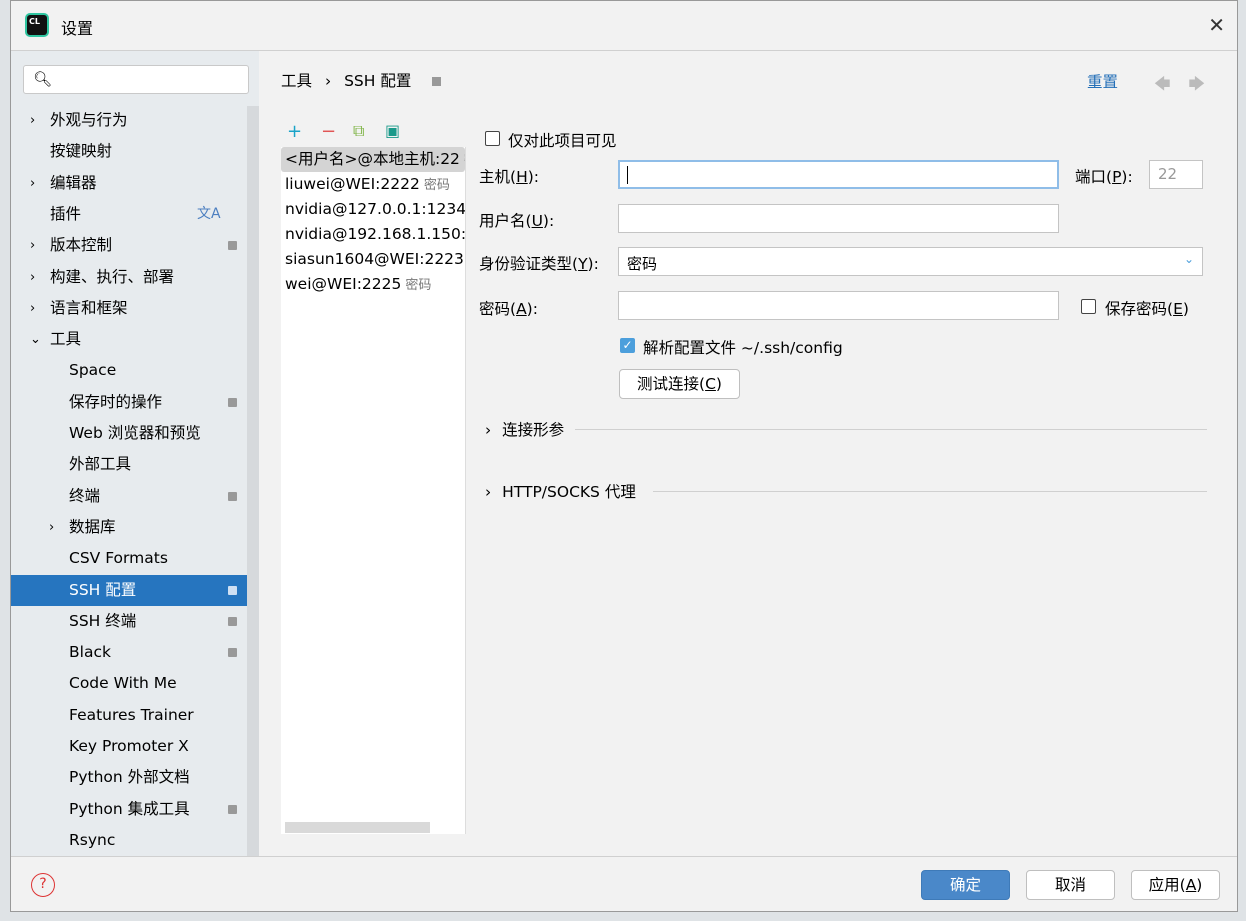 The image size is (1246, 921). Describe the element at coordinates (627, 345) in the screenshot. I see `parse-config-checkbox: ✓` at that location.